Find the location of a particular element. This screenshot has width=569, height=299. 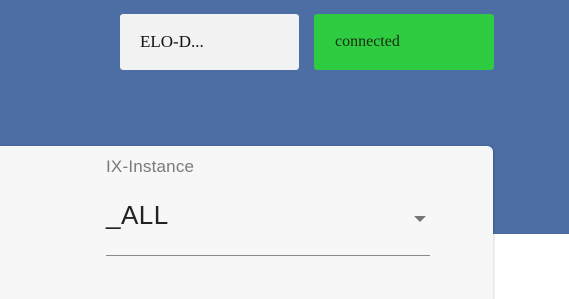

connection-status-badge: connected is located at coordinates (404, 42).